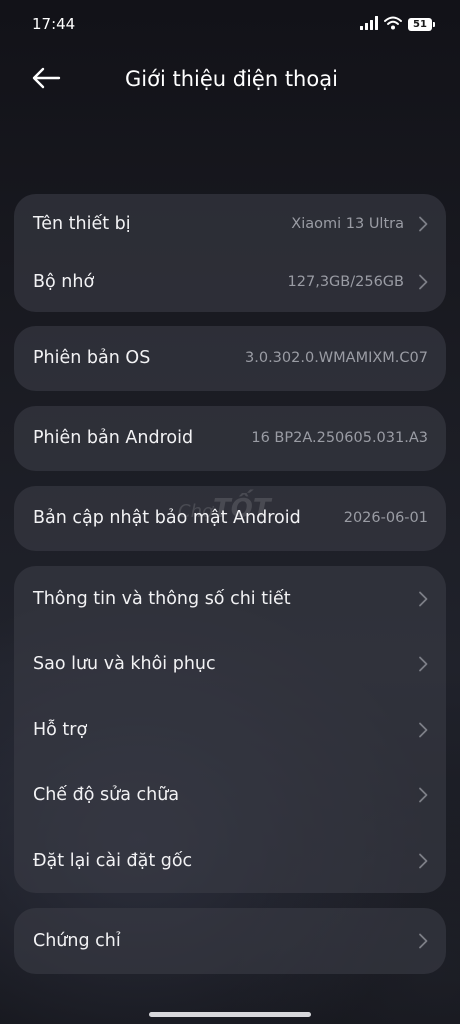 This screenshot has height=1024, width=460. Describe the element at coordinates (385, 518) in the screenshot. I see `security-patch-value: 2026-06-01` at that location.